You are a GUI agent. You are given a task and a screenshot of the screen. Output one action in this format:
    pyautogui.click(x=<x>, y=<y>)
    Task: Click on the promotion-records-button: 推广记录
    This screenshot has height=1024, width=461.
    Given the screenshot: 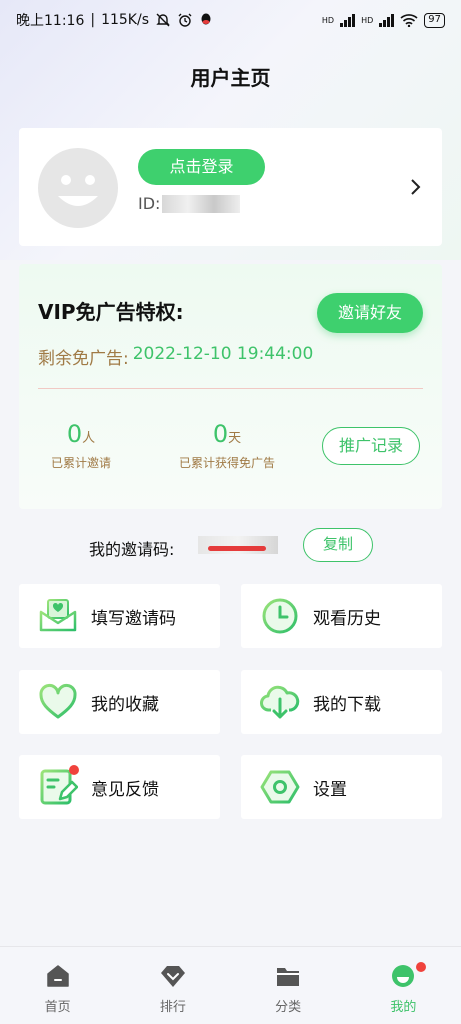 What is the action you would take?
    pyautogui.click(x=371, y=446)
    